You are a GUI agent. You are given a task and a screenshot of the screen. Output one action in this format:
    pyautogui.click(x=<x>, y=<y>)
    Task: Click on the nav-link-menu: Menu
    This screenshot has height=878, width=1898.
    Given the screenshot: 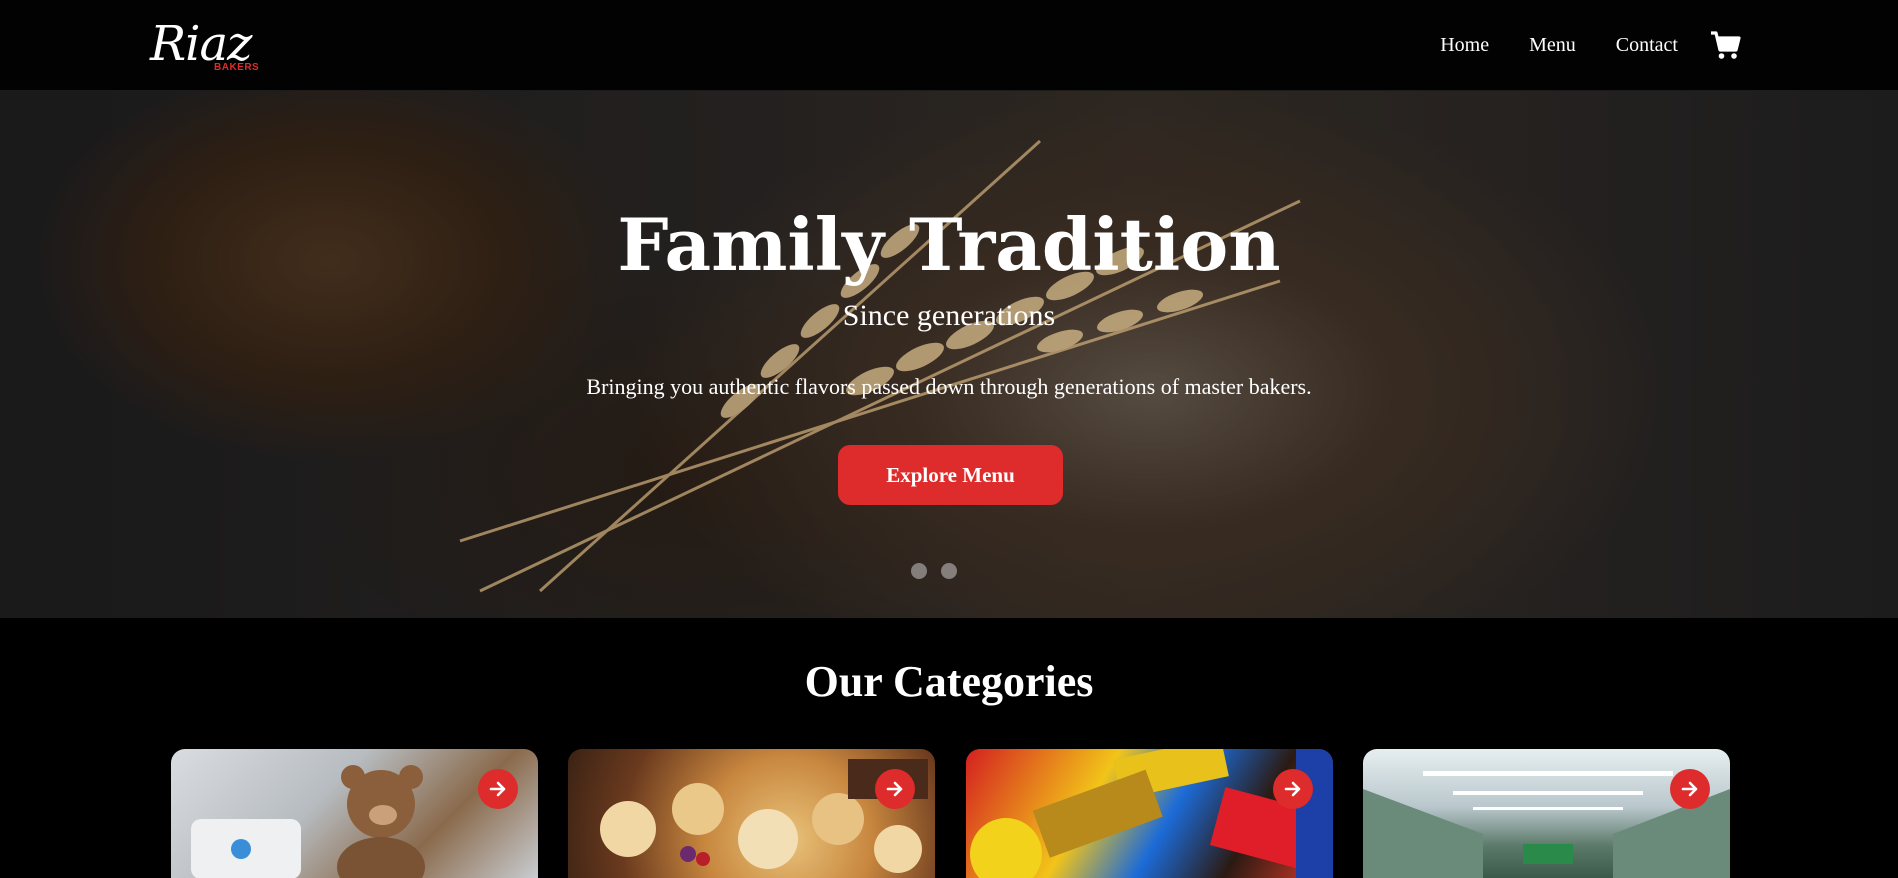 What is the action you would take?
    pyautogui.click(x=1552, y=45)
    